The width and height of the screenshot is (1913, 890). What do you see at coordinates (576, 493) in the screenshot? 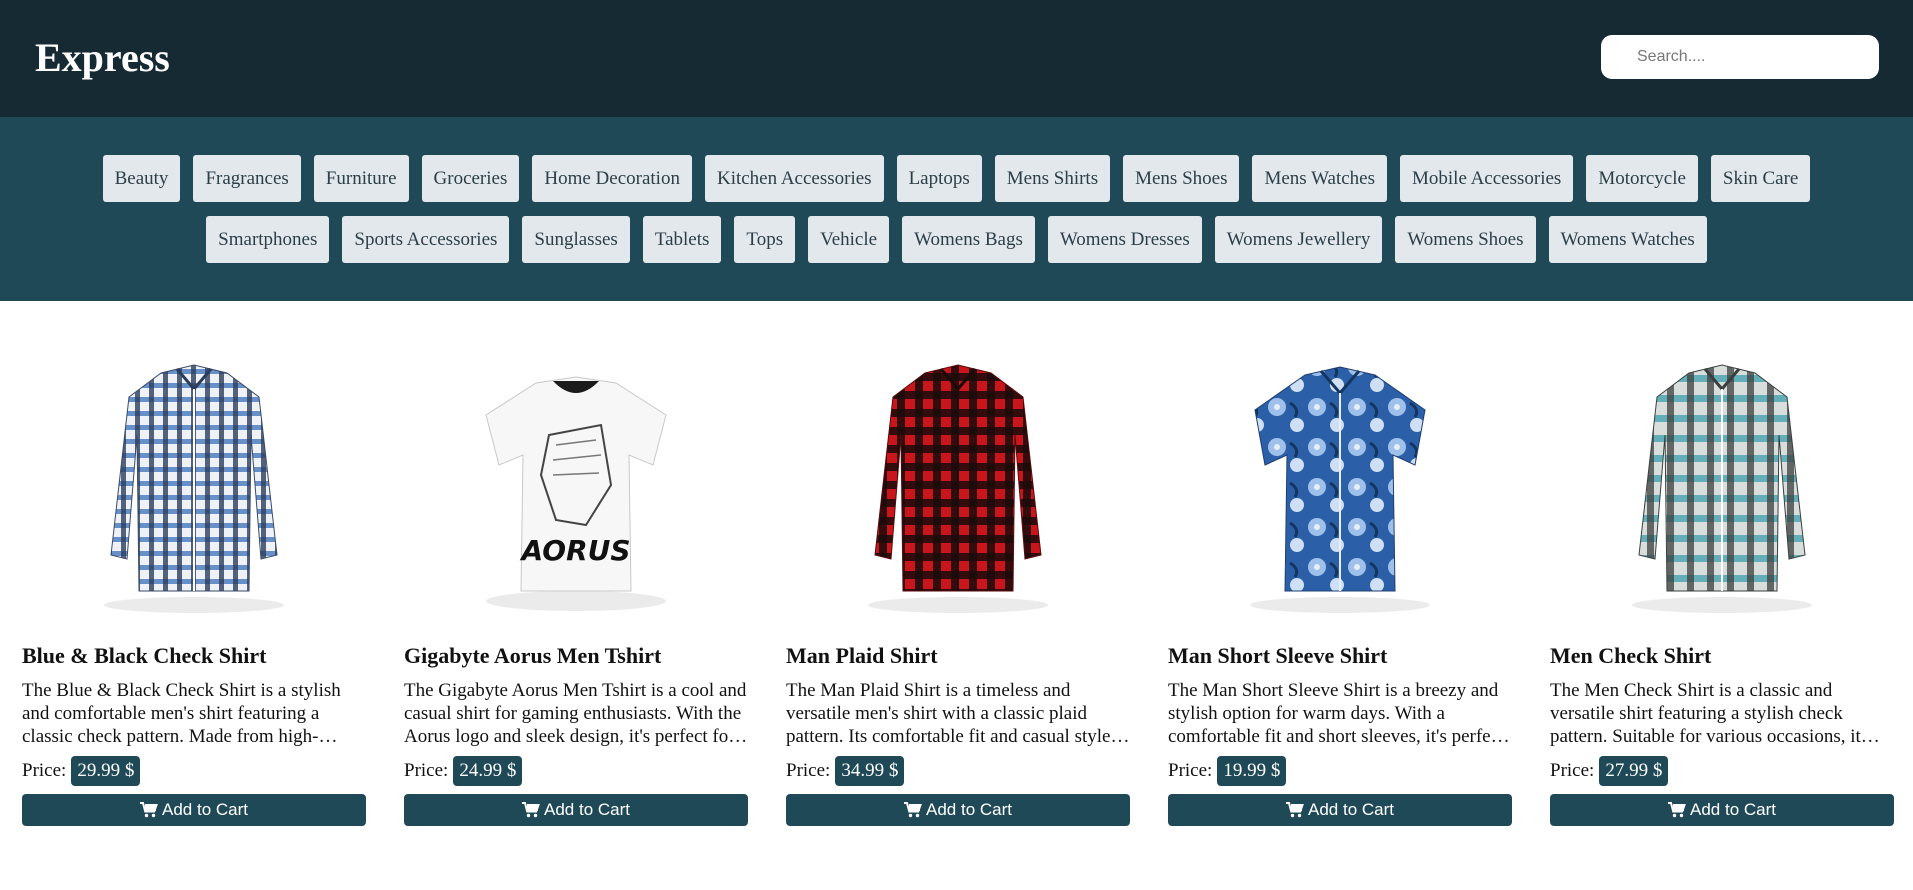
I see `white-aorus-tshirt-image: AORUS` at bounding box center [576, 493].